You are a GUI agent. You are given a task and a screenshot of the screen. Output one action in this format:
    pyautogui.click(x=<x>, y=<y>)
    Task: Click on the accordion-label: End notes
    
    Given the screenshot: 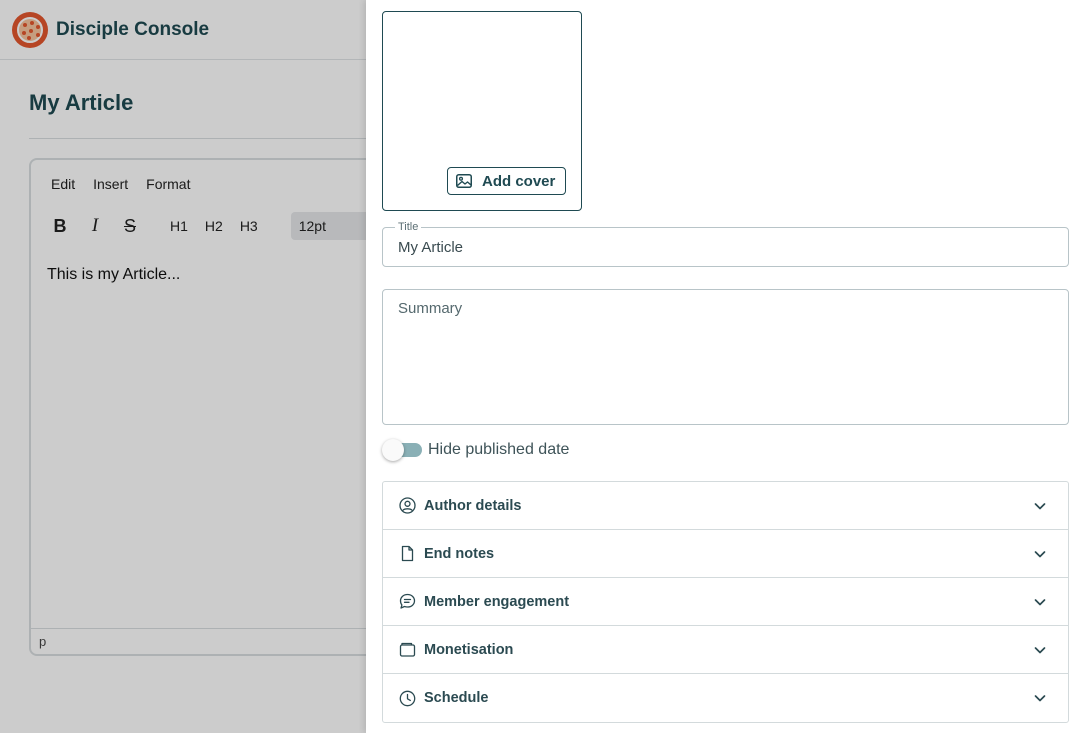 What is the action you would take?
    pyautogui.click(x=459, y=553)
    